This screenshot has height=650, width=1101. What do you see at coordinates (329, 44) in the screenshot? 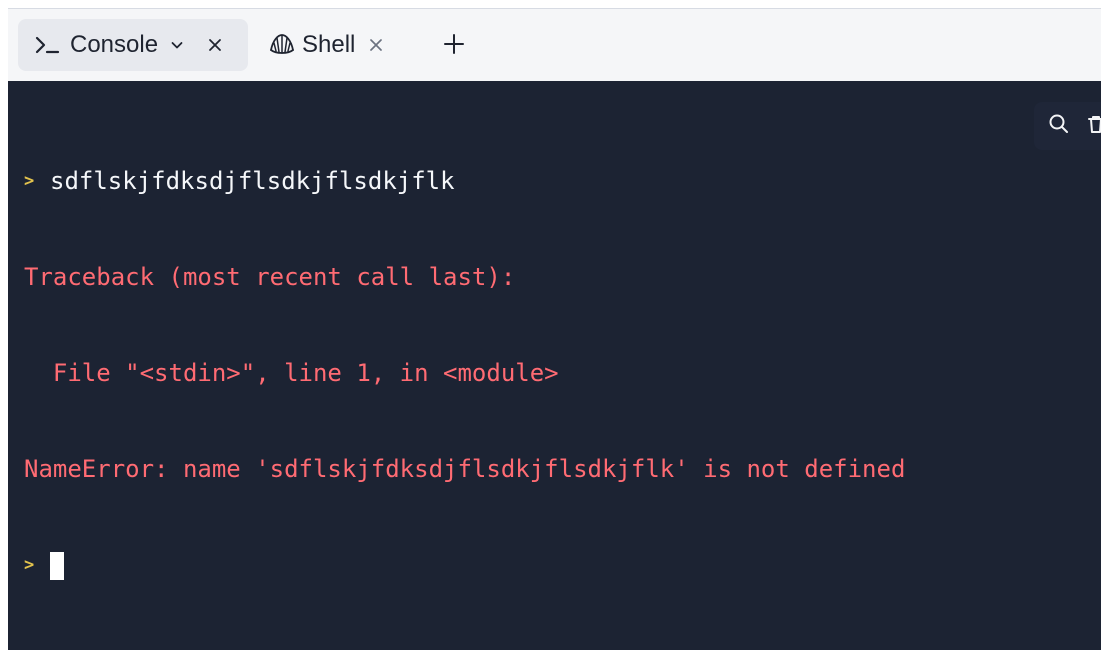
I see `tab-shell-label: Shell` at bounding box center [329, 44].